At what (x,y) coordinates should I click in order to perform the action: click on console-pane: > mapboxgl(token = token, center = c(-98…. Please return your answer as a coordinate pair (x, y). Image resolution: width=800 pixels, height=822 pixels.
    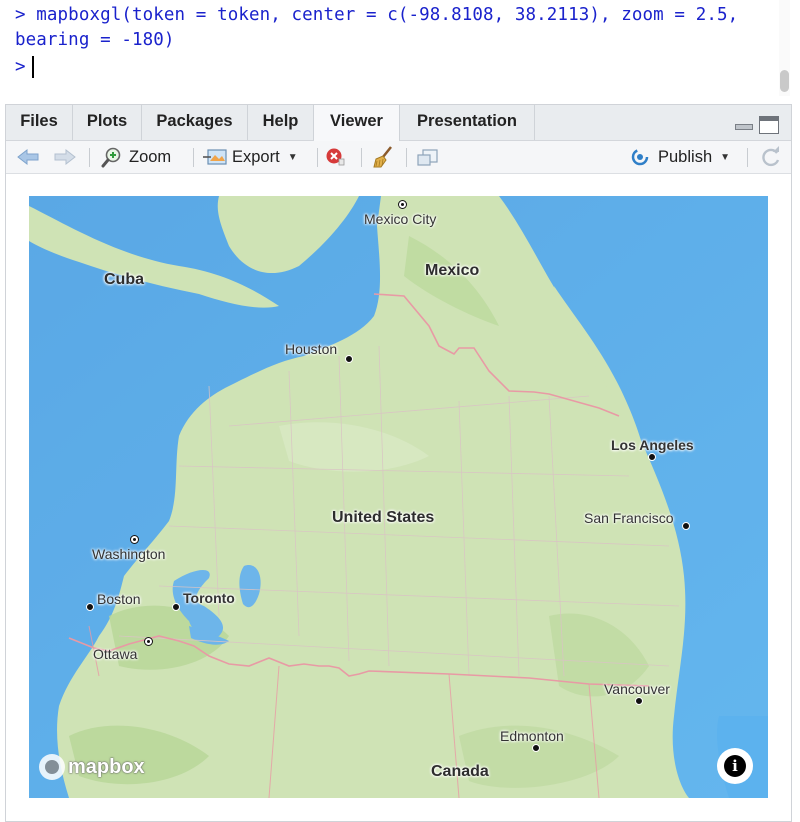
    Looking at the image, I should click on (400, 48).